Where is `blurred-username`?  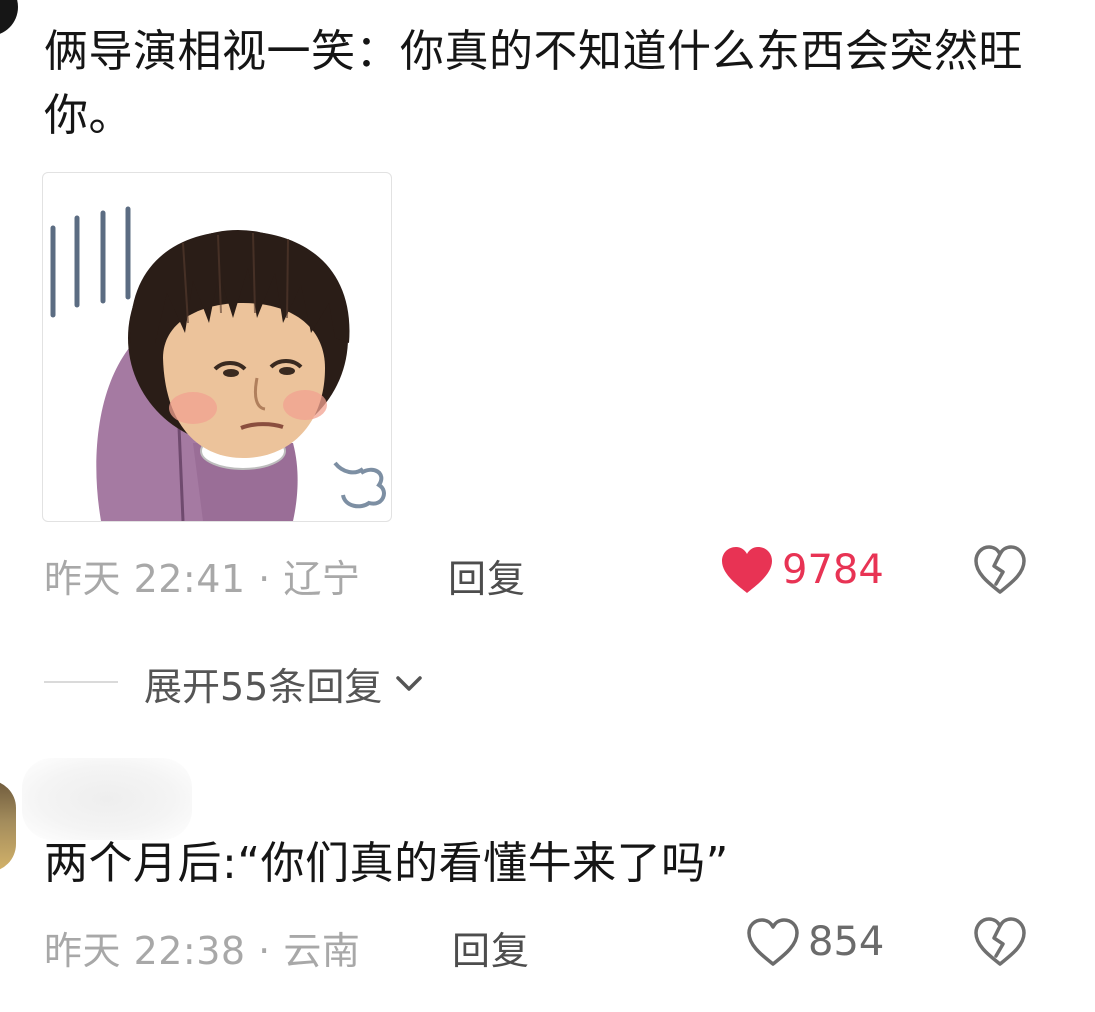 blurred-username is located at coordinates (107, 799).